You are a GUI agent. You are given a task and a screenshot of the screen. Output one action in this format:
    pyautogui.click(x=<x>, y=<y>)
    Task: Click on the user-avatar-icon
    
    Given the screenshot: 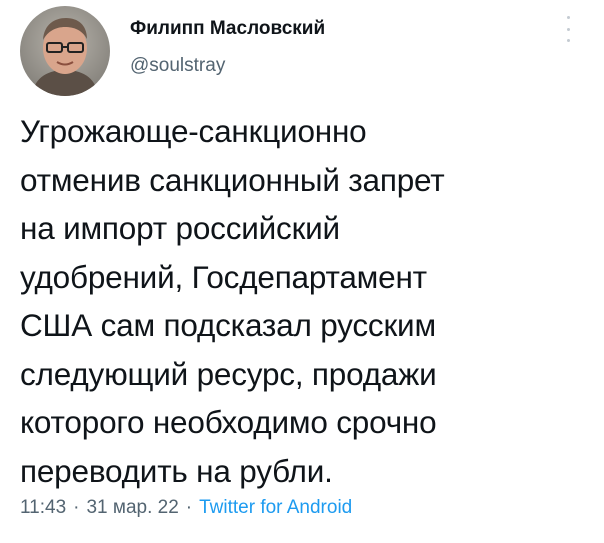 What is the action you would take?
    pyautogui.click(x=65, y=51)
    